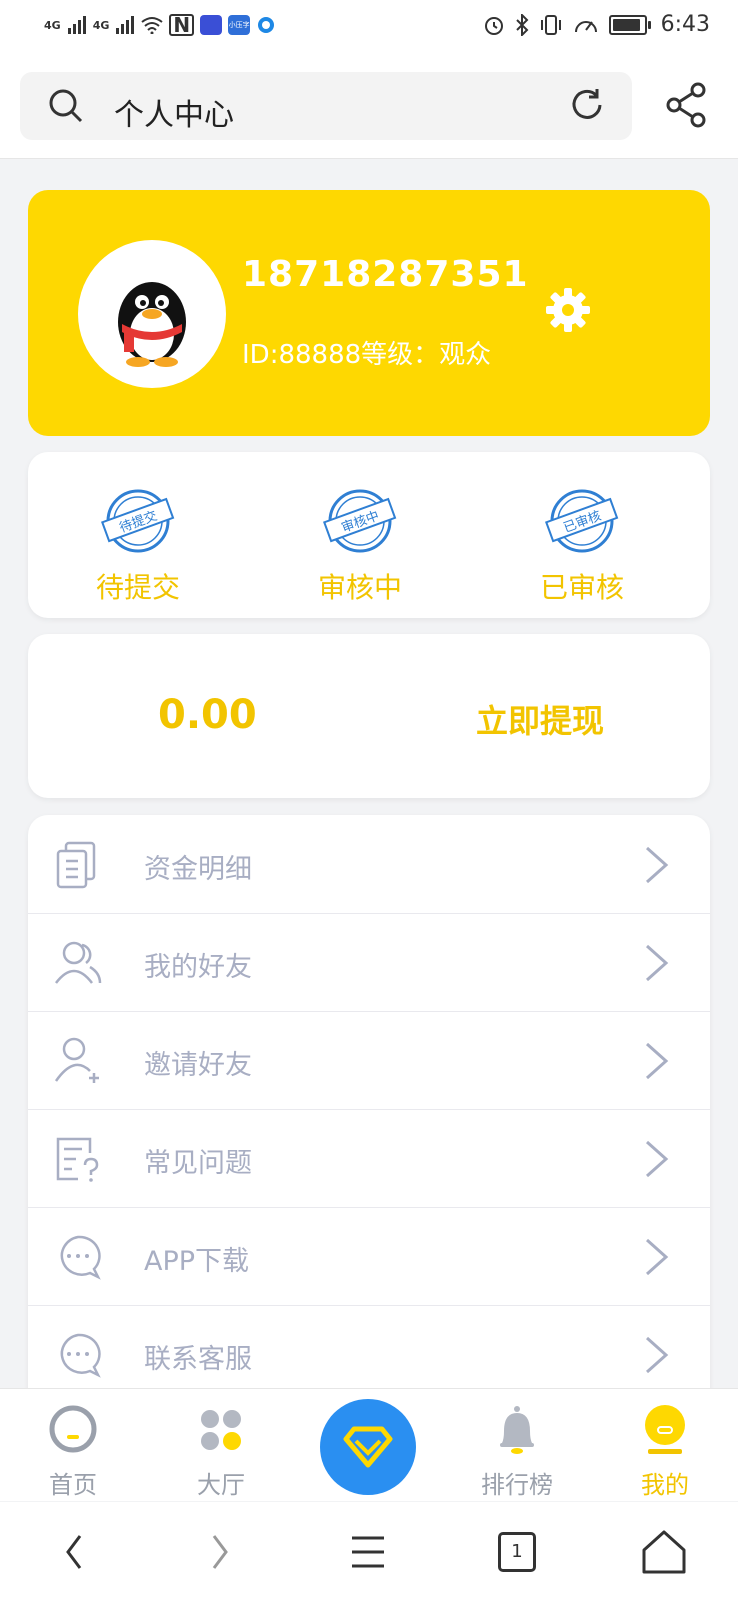  I want to click on center-diamond-button, so click(368, 1447).